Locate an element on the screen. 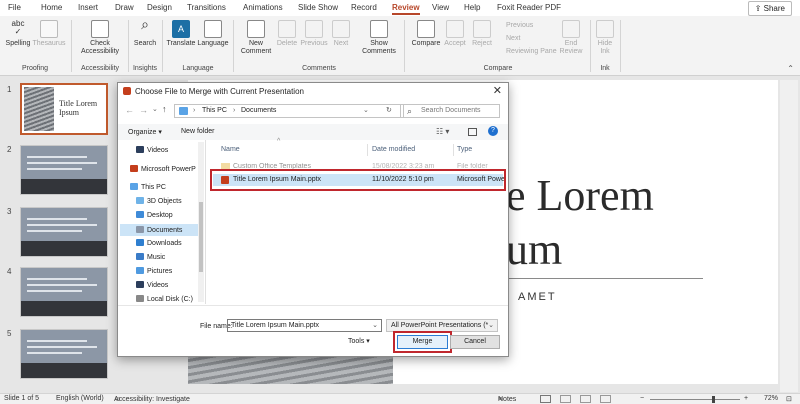  column-header-type: Type is located at coordinates (464, 149).